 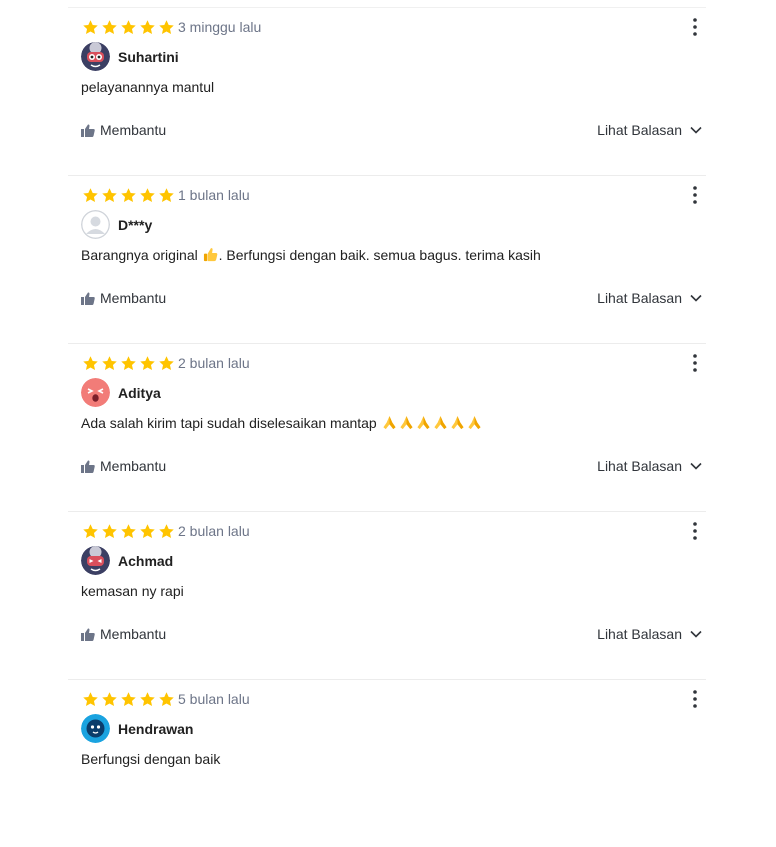 I want to click on review-text-content: Berfungsi dengan baik, so click(x=151, y=759).